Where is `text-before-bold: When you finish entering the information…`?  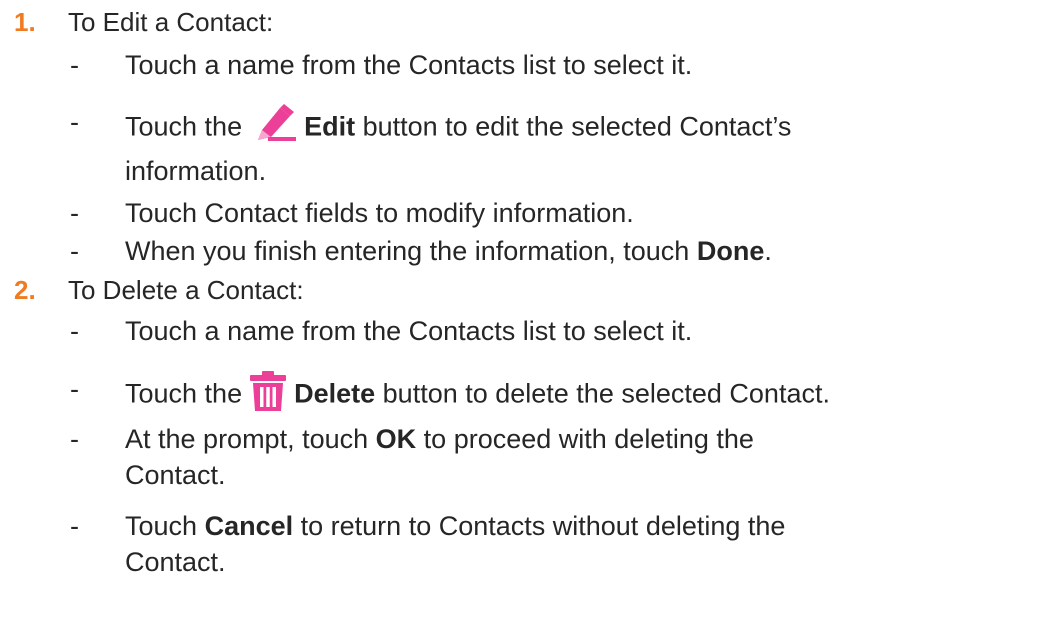
text-before-bold: When you finish entering the information… is located at coordinates (407, 251).